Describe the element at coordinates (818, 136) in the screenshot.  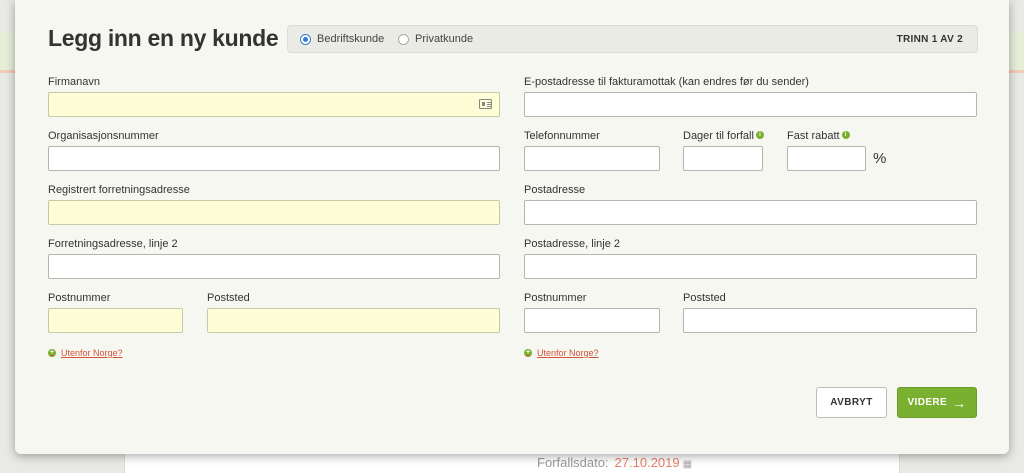
I see `fixed-discount-label: Fast rabatt i` at that location.